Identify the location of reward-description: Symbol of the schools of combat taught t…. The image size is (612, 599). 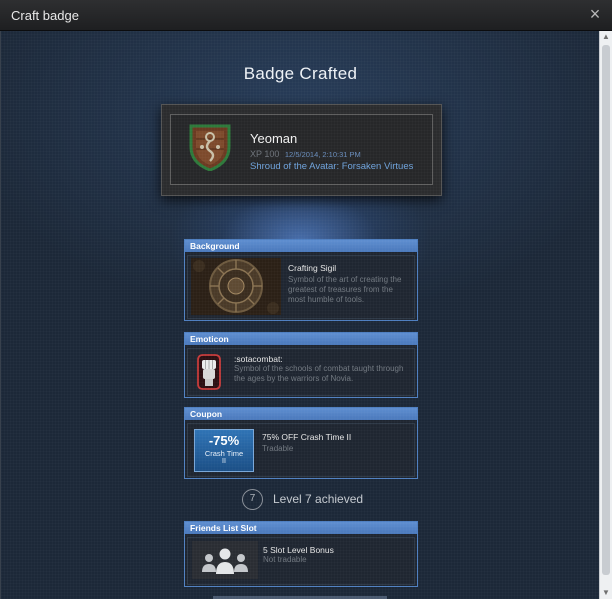
(319, 373).